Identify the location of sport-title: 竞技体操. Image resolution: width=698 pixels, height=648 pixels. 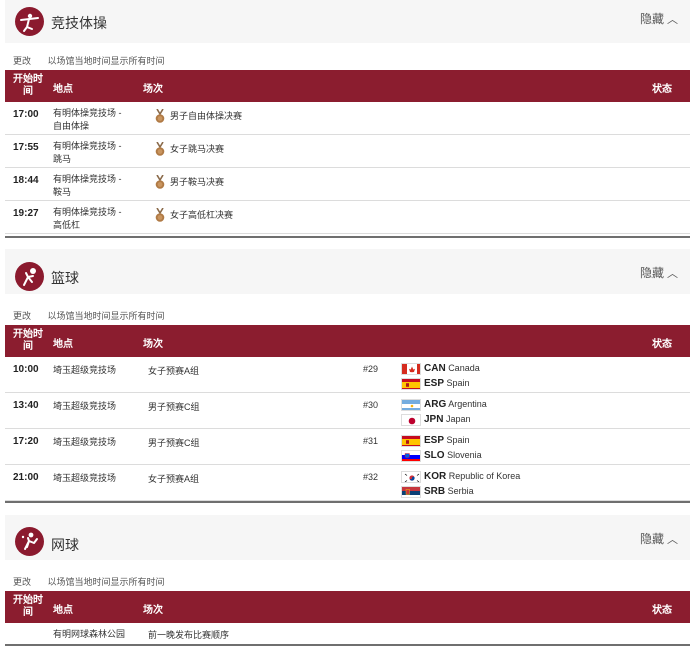
(79, 23).